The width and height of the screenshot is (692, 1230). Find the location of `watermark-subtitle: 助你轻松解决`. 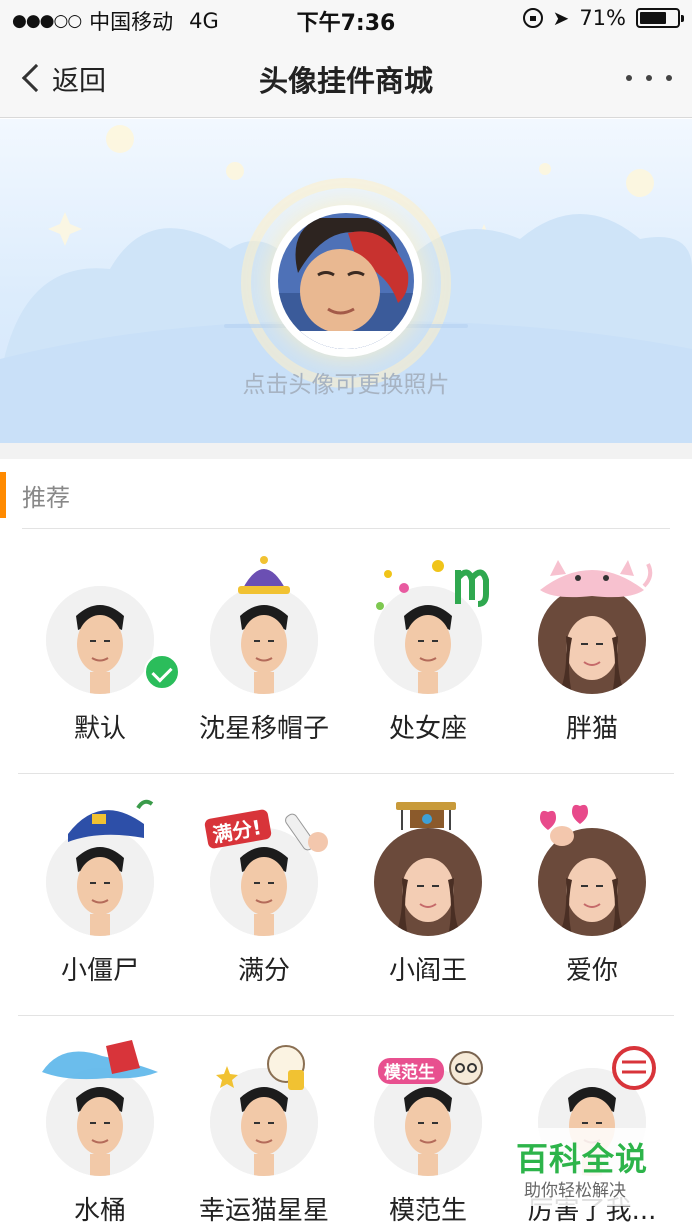

watermark-subtitle: 助你轻松解决 is located at coordinates (575, 1191).